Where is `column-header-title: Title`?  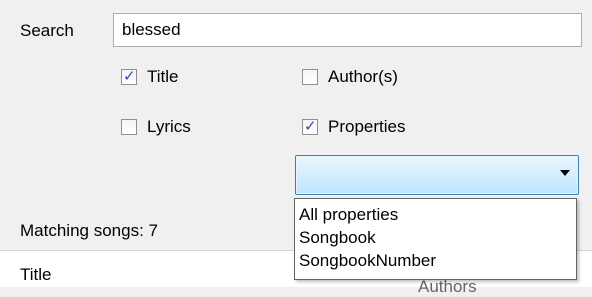
column-header-title: Title is located at coordinates (36, 275).